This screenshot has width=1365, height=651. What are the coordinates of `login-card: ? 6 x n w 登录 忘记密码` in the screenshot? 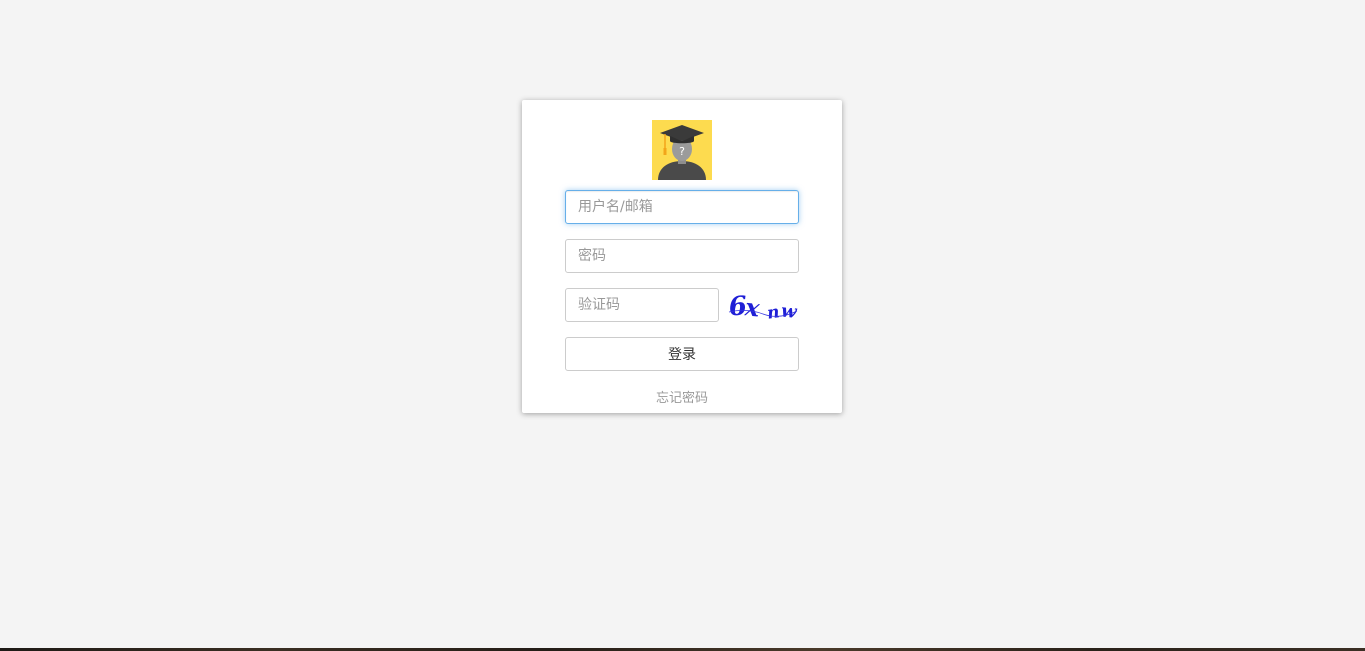 It's located at (682, 256).